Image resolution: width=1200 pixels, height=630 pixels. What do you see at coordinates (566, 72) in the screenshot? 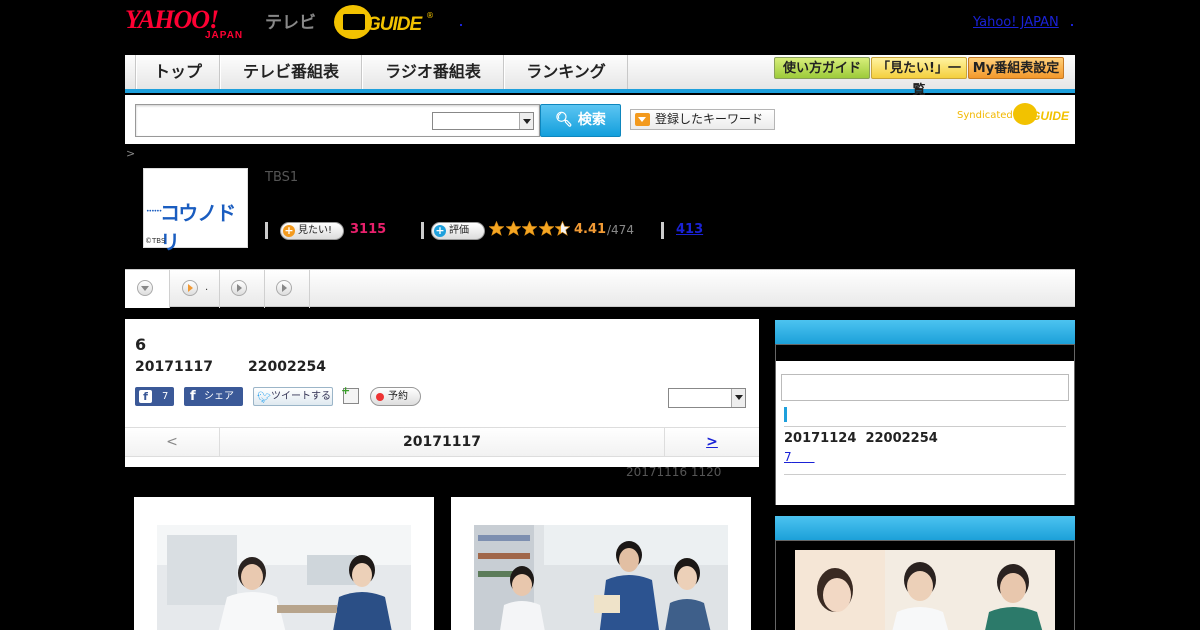
I see `nav-tab-ranking: ランキング` at bounding box center [566, 72].